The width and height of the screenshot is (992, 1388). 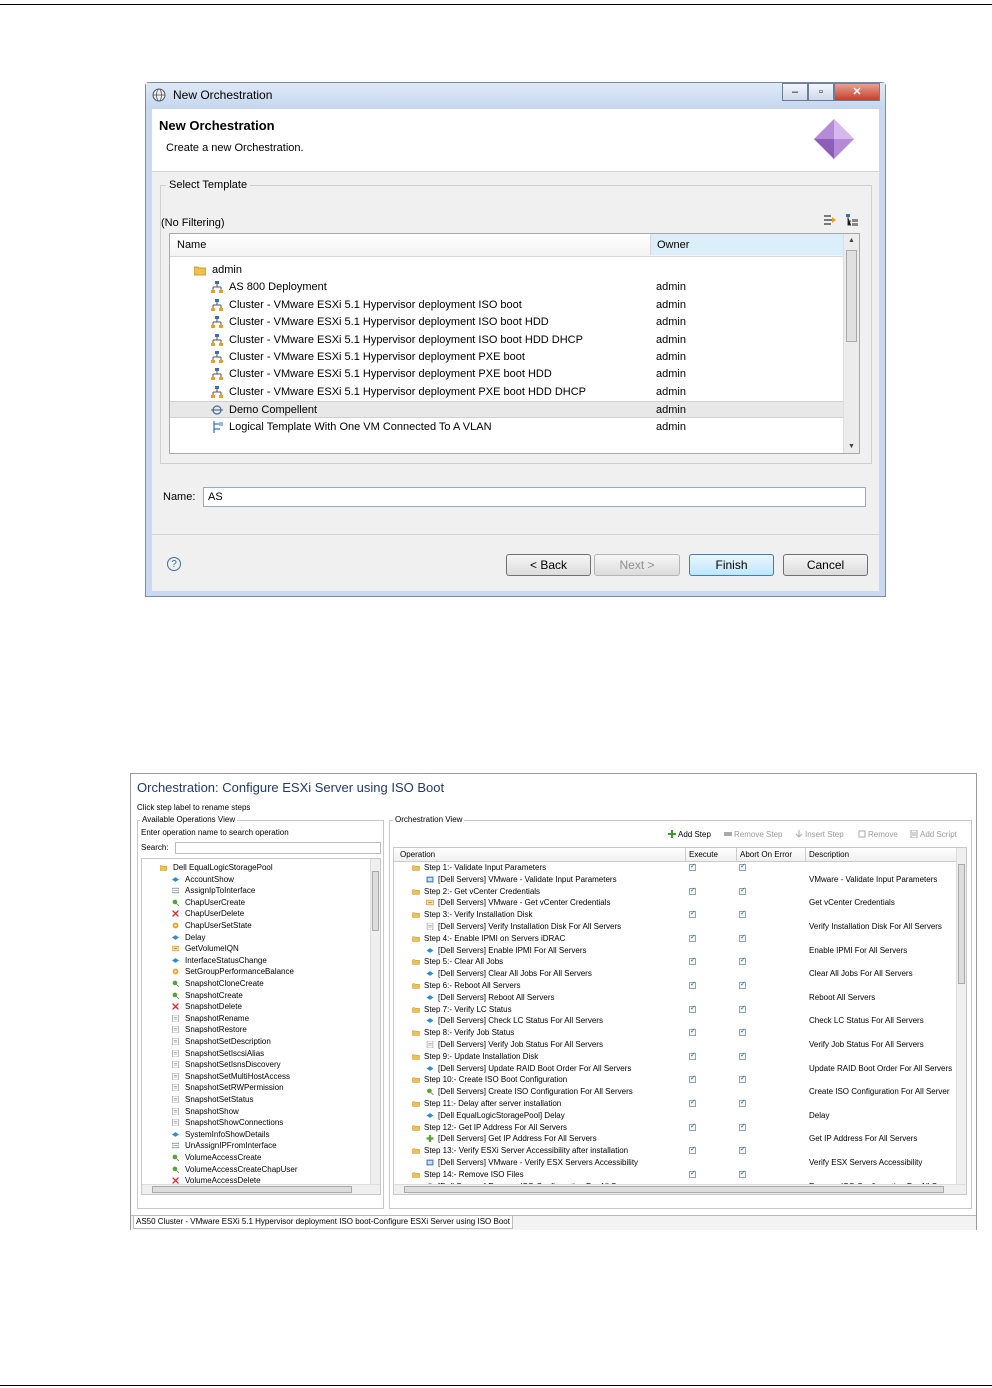 What do you see at coordinates (191, 245) in the screenshot?
I see `column-name: Name` at bounding box center [191, 245].